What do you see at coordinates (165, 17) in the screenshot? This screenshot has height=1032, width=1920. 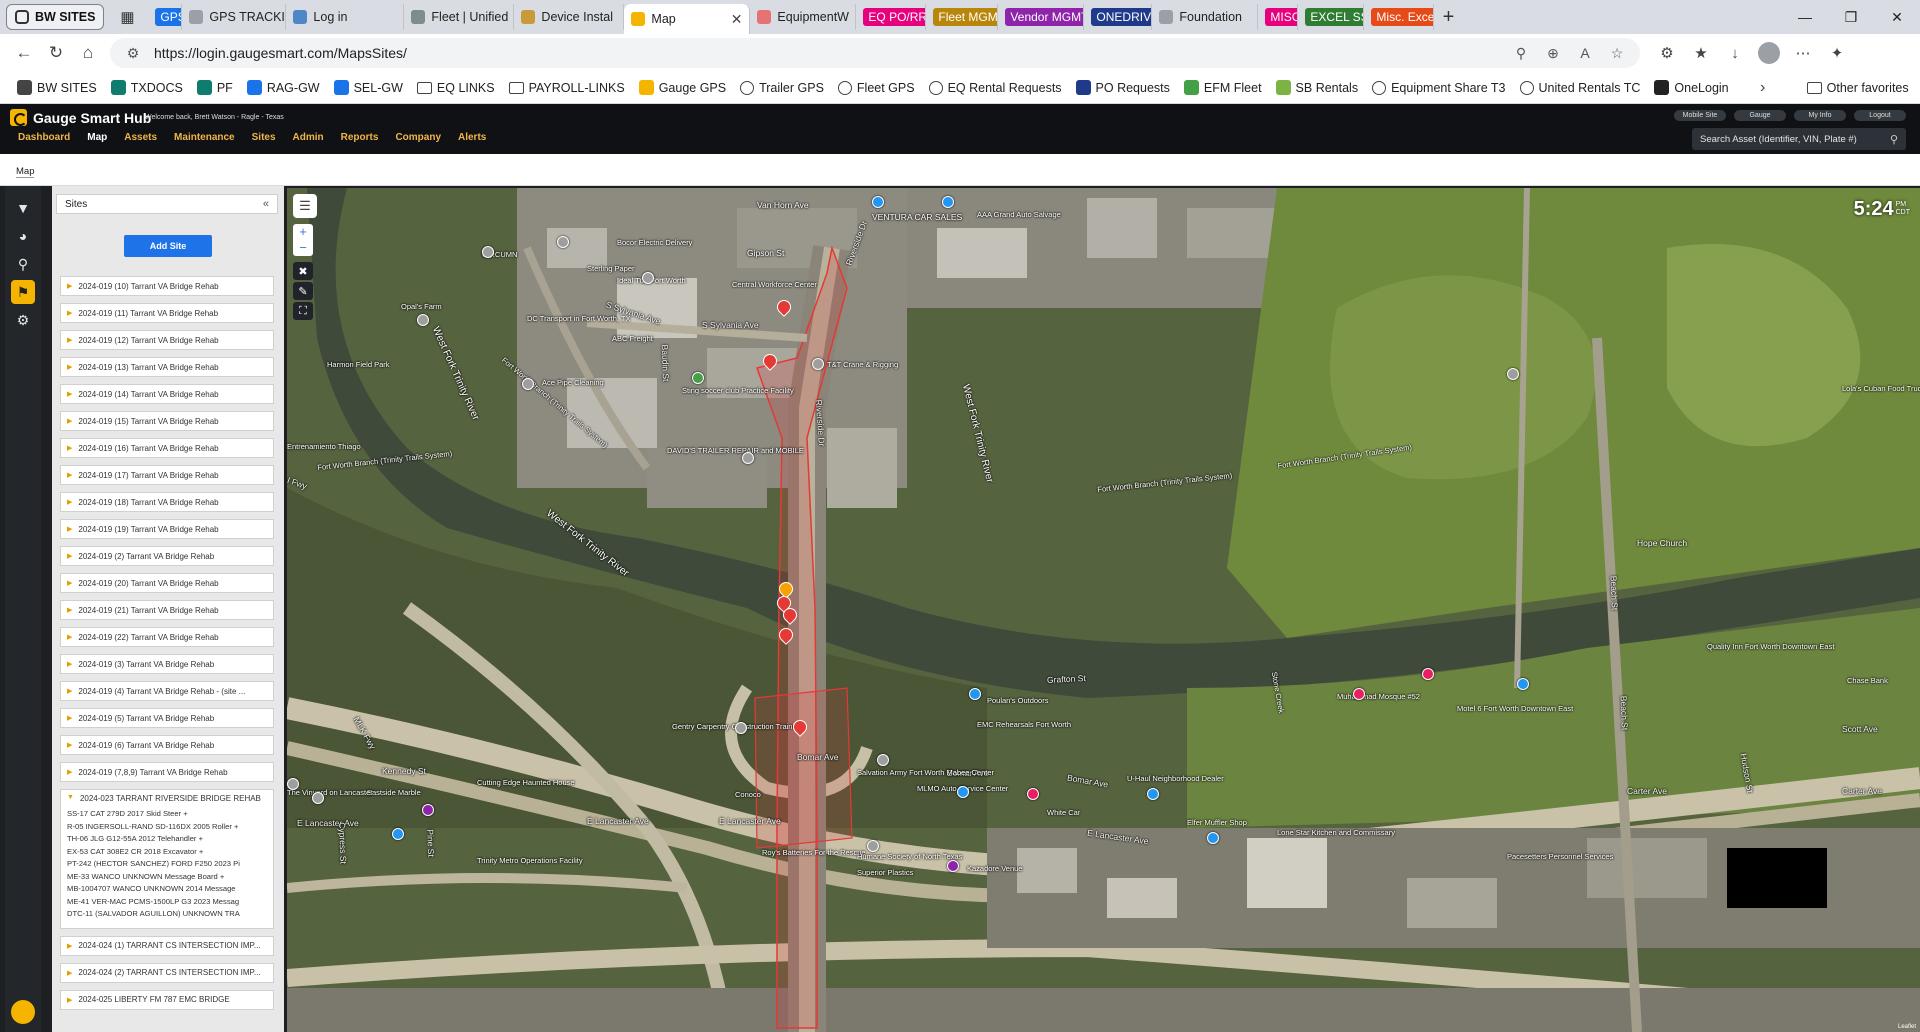 I see `tab-gps: GPS` at bounding box center [165, 17].